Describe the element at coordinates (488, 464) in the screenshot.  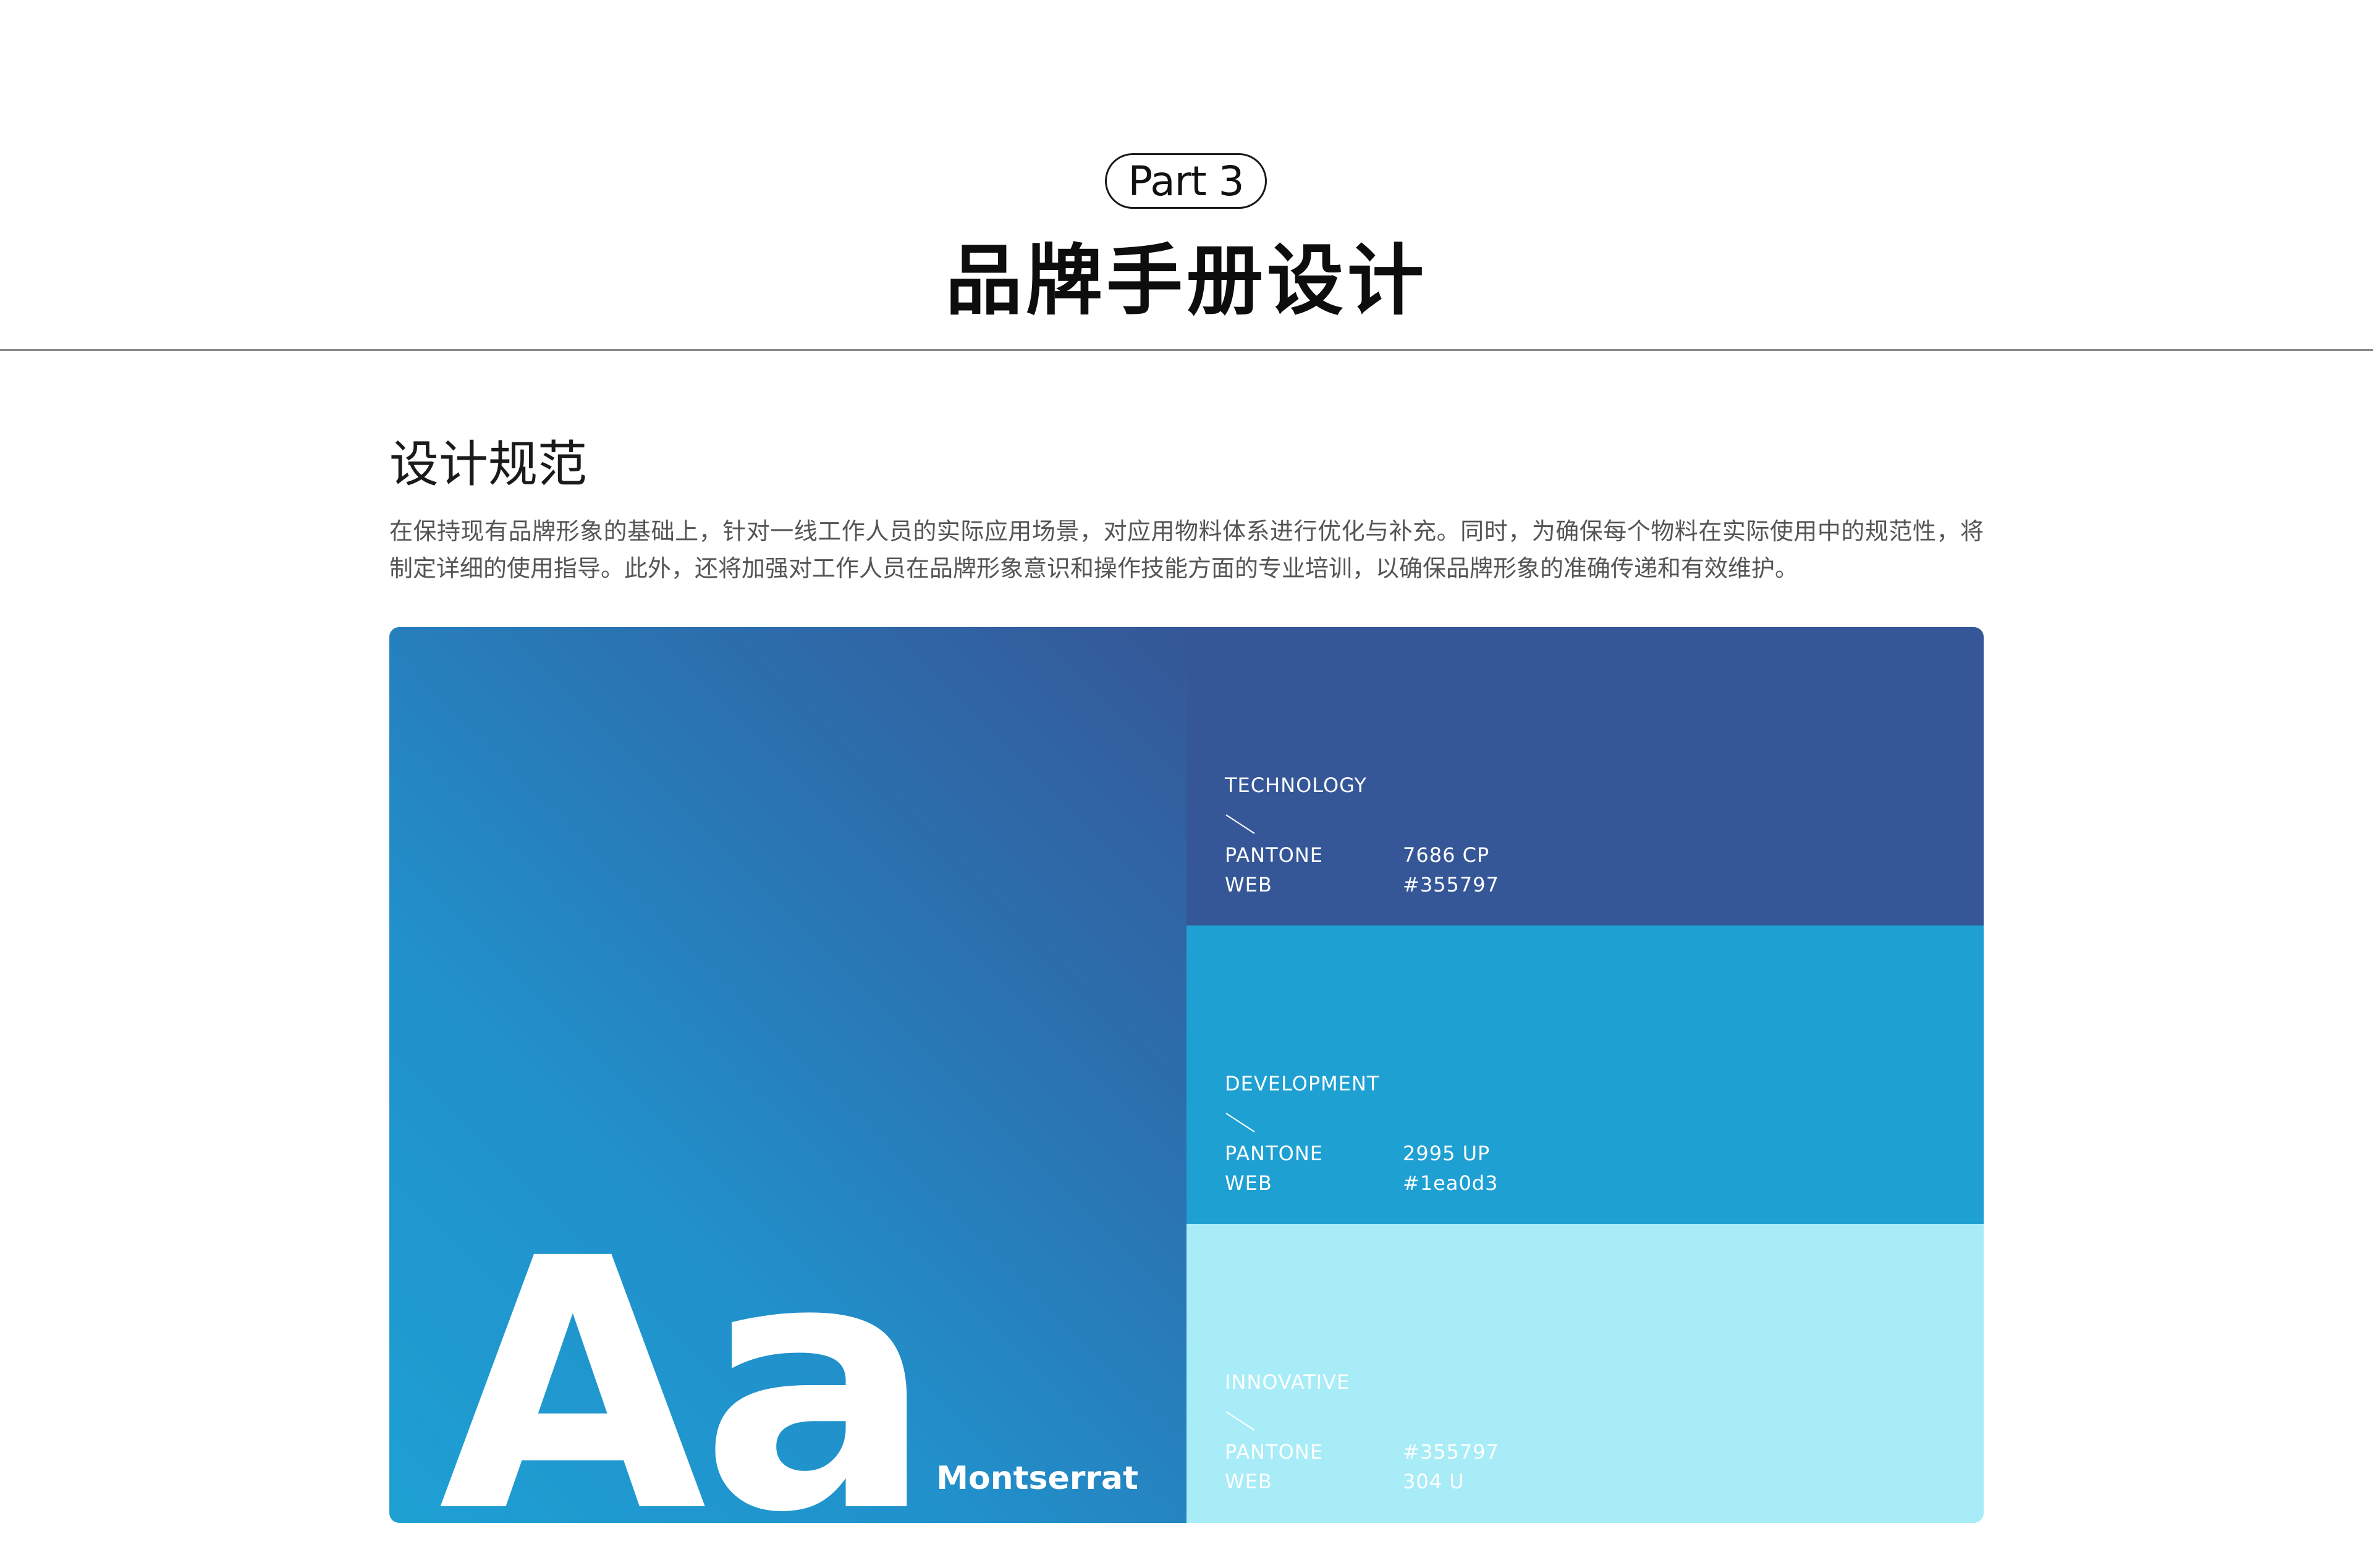
I see `section-title: 设计规范` at that location.